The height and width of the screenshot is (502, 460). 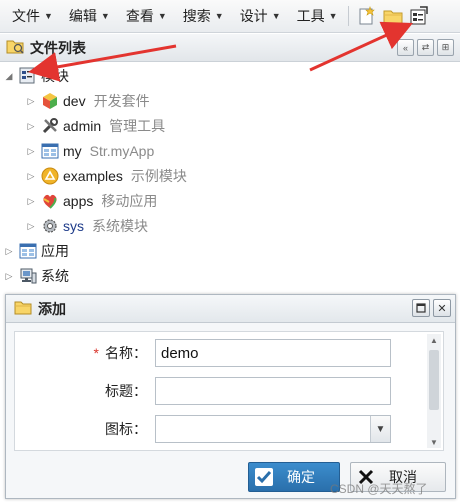 I want to click on tree-node-name: my, so click(x=72, y=151).